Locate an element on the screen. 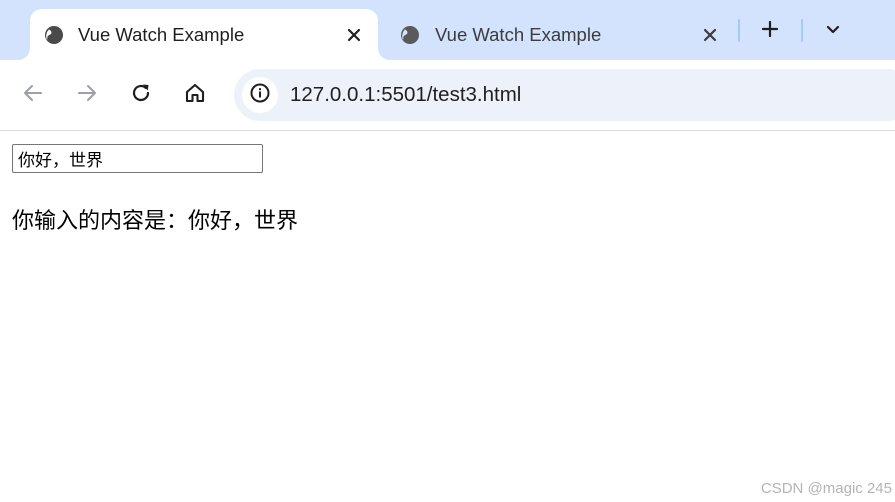 The image size is (895, 502). arrow-right-icon is located at coordinates (87, 95).